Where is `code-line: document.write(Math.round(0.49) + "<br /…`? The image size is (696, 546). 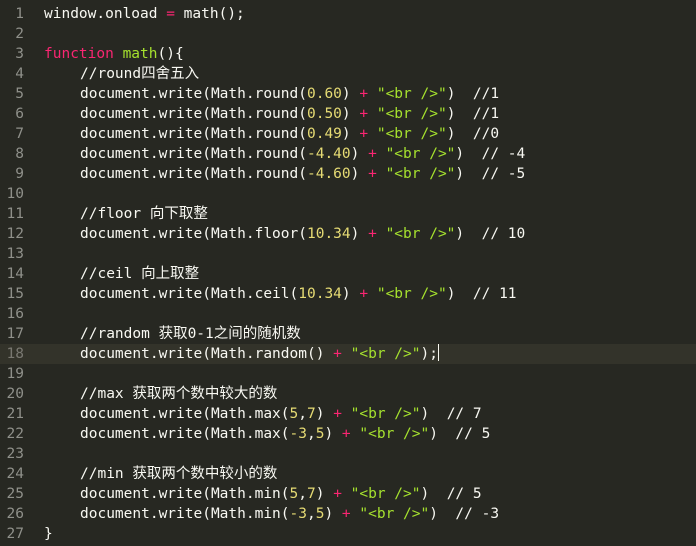 code-line: document.write(Math.round(0.49) + "<br /… is located at coordinates (370, 134).